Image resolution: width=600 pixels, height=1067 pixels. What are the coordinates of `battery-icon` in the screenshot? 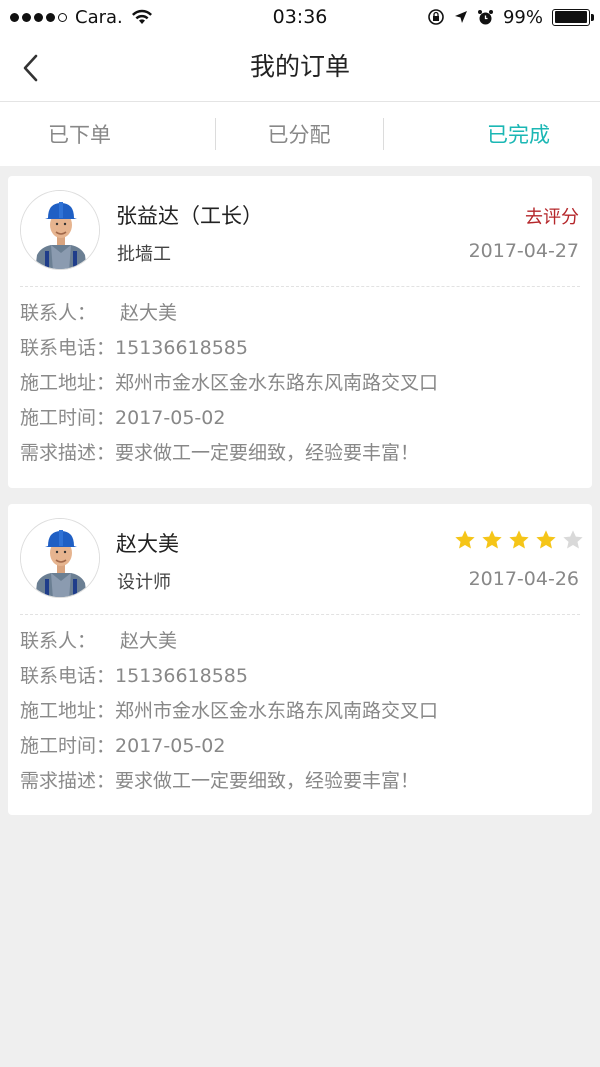 It's located at (573, 17).